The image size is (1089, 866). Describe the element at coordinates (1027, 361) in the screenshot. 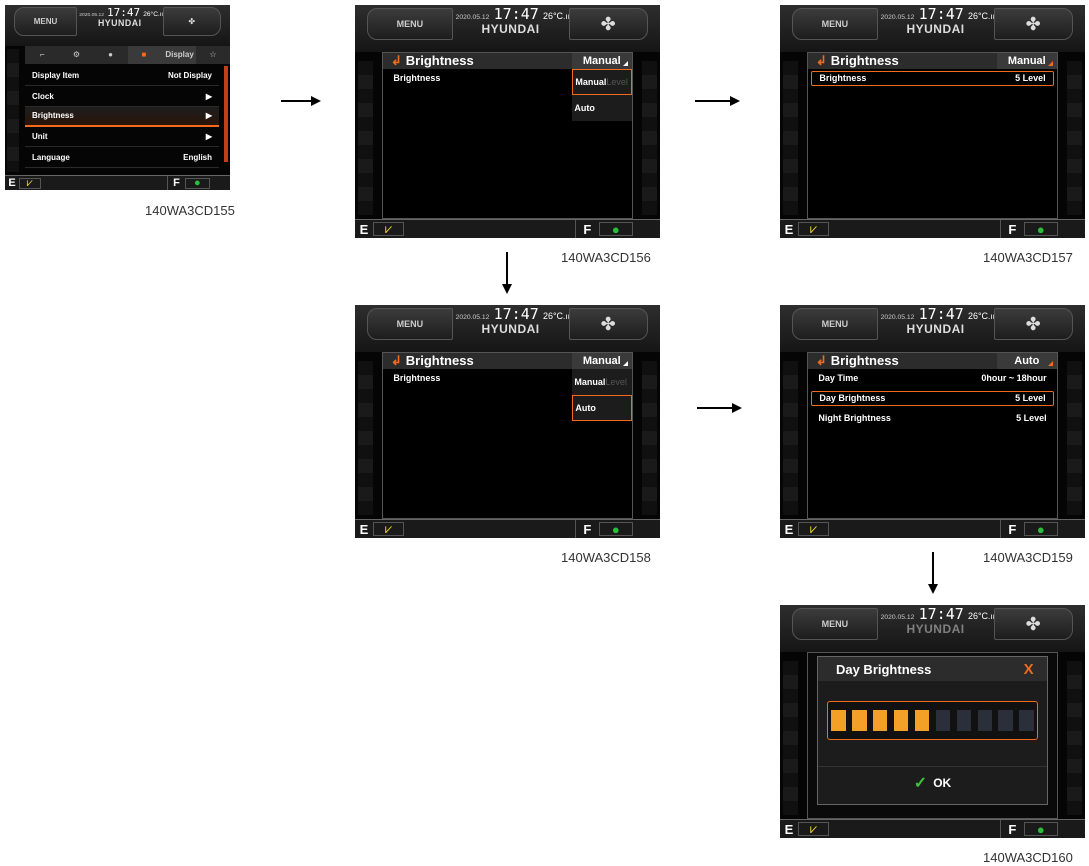

I see `mode-select: Auto` at that location.